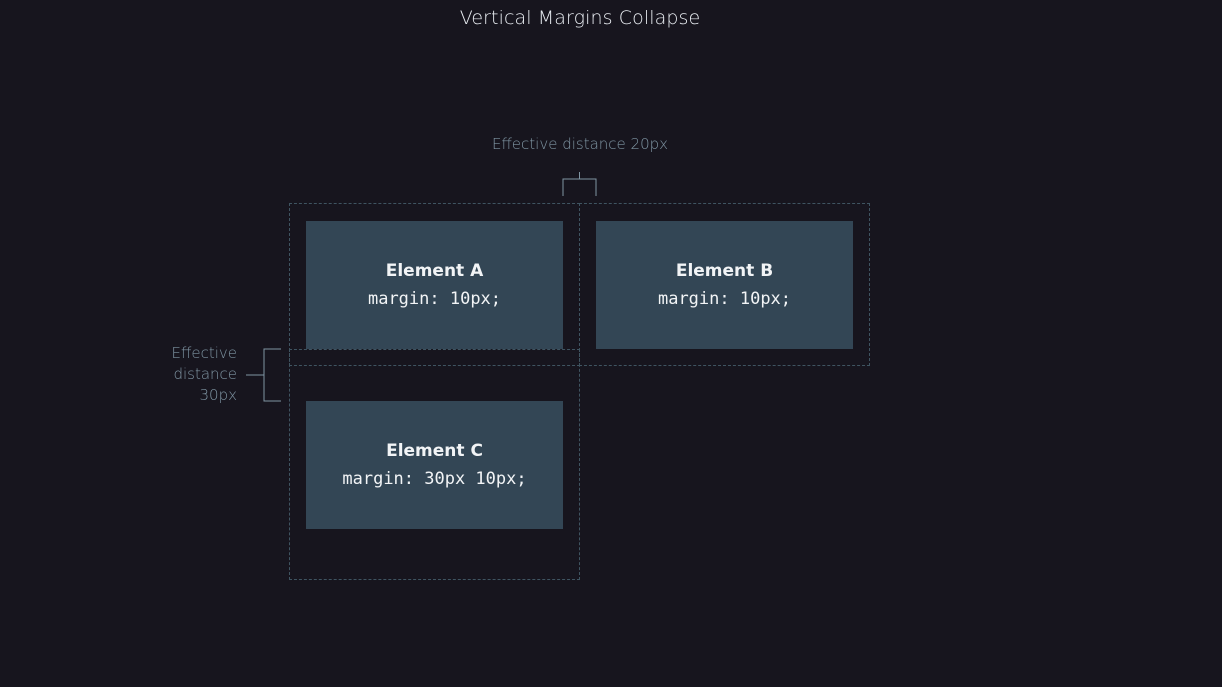  What do you see at coordinates (579, 187) in the screenshot?
I see `horizontal-distance-bracket` at bounding box center [579, 187].